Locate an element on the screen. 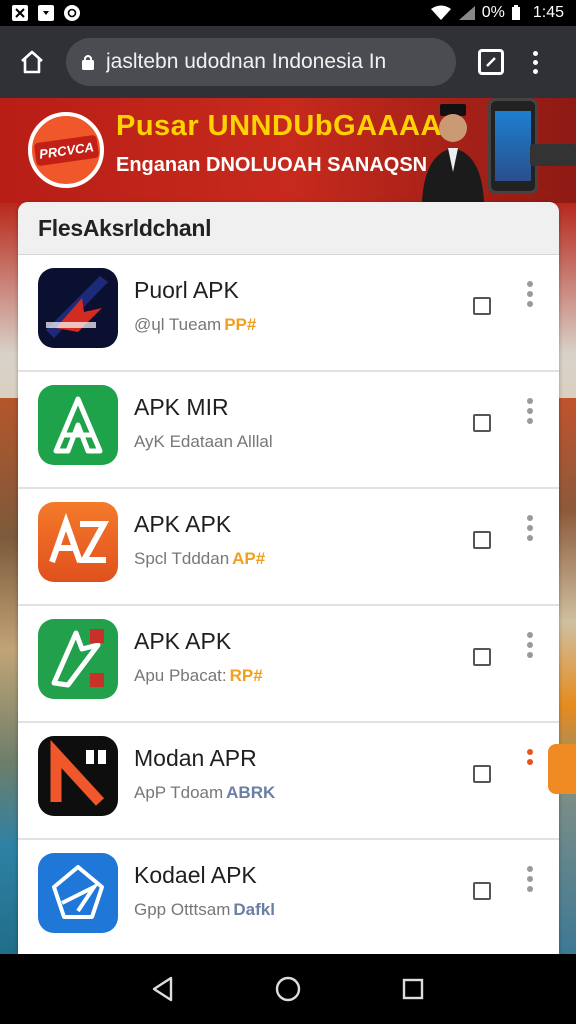  blue-star-app-icon is located at coordinates (78, 893).